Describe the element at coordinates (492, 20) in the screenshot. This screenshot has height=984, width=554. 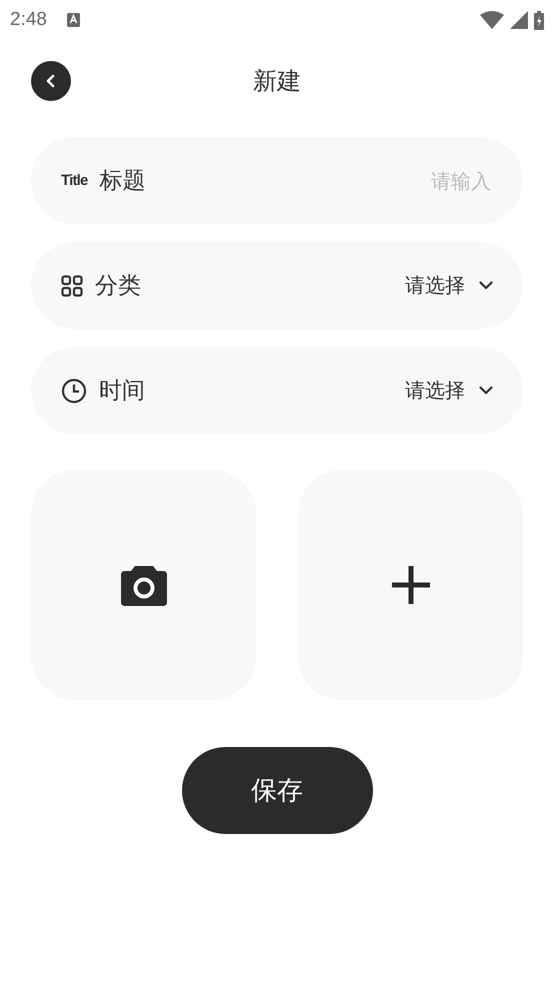
I see `wifi-icon` at that location.